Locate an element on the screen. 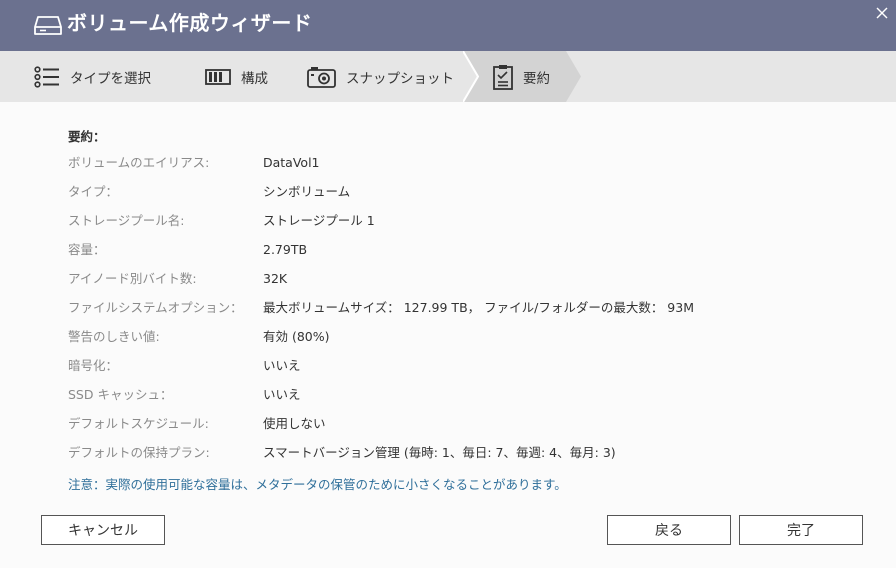  back-button: 戻る is located at coordinates (669, 530).